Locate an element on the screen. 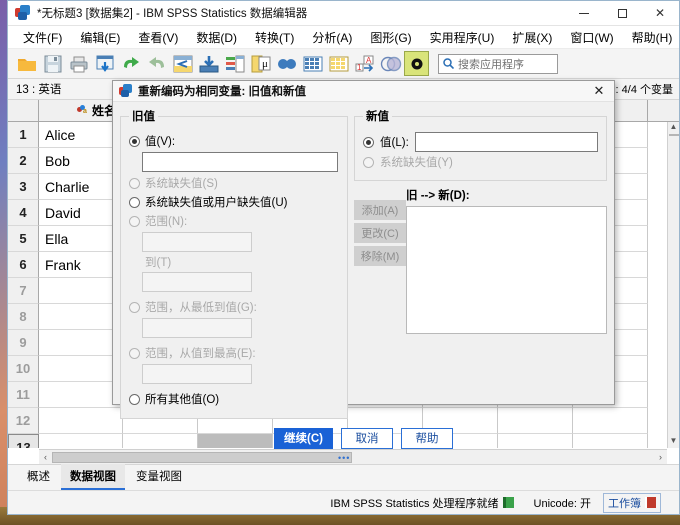  minimize-button is located at coordinates (584, 13).